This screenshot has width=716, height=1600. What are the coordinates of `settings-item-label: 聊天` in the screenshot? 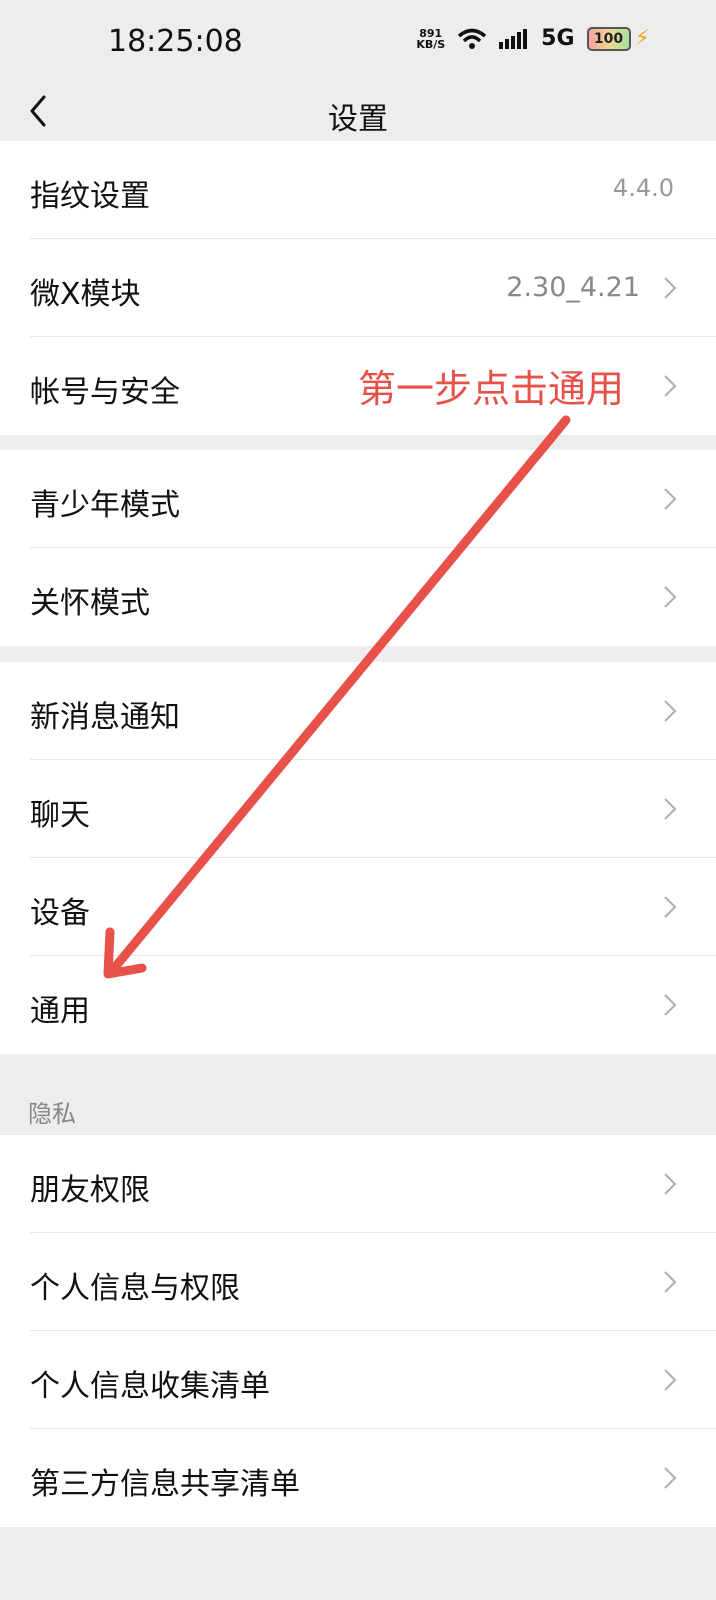 It's located at (60, 815).